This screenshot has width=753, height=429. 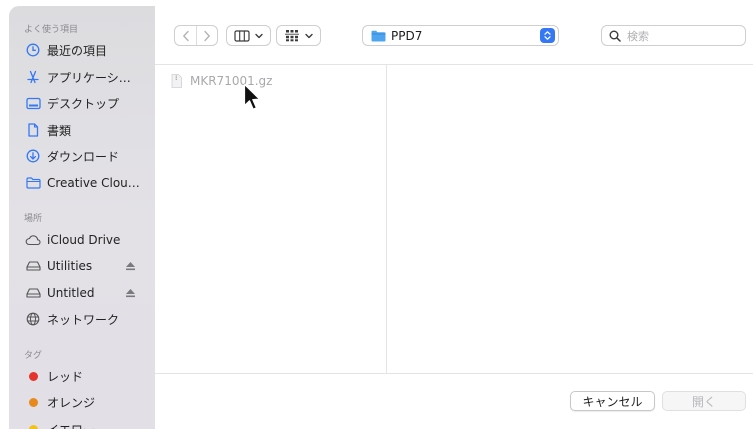 I want to click on back-button, so click(x=185, y=35).